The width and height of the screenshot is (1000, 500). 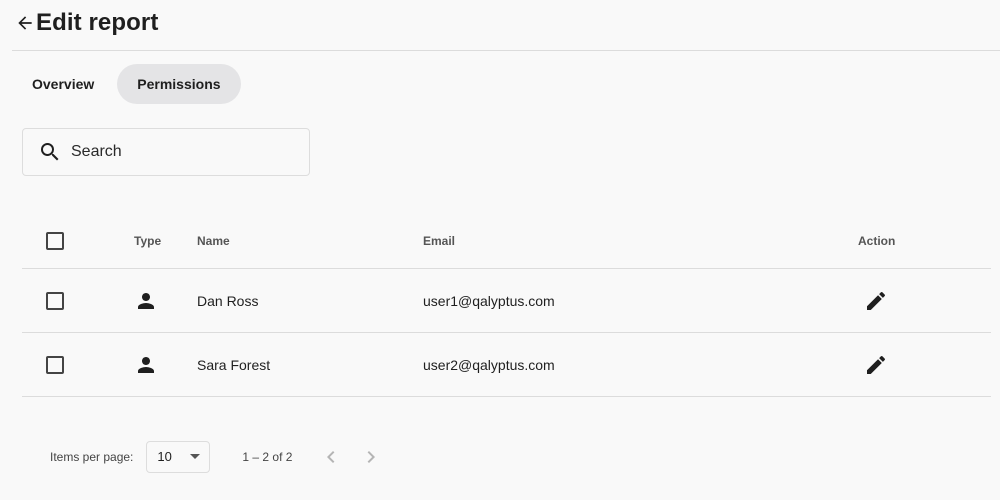 What do you see at coordinates (267, 456) in the screenshot?
I see `page-range-label: 1 – 2 of 2` at bounding box center [267, 456].